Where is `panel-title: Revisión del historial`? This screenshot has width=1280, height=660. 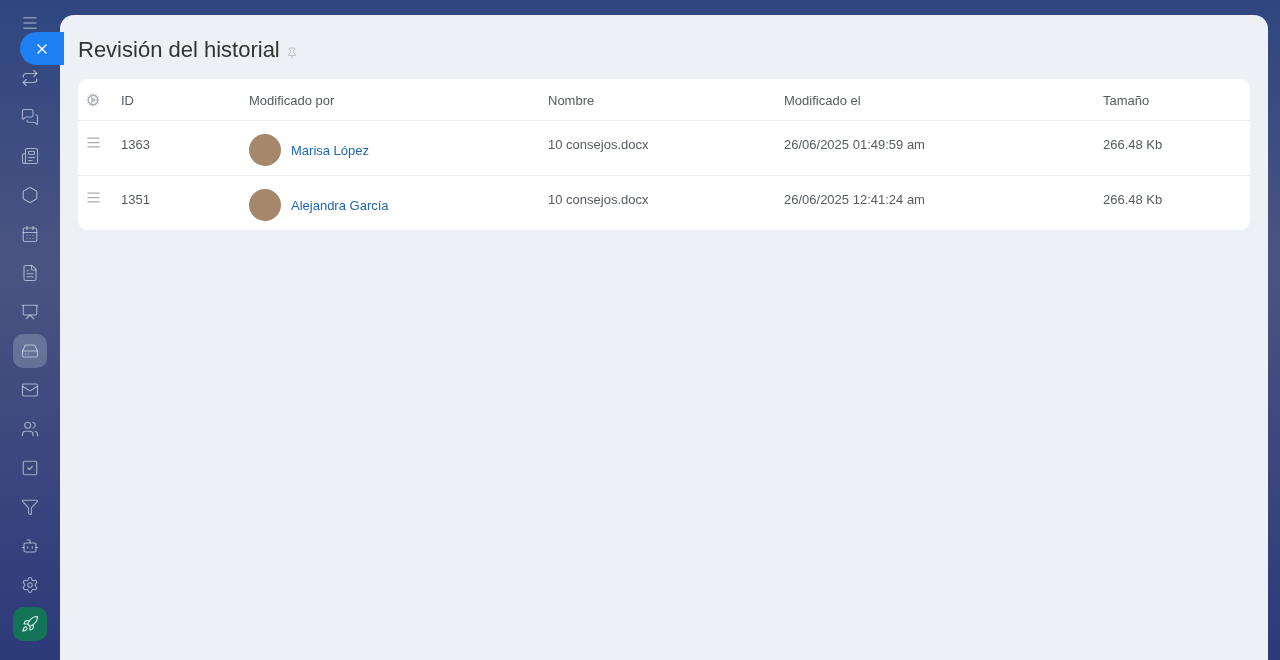
panel-title: Revisión del historial is located at coordinates (179, 50).